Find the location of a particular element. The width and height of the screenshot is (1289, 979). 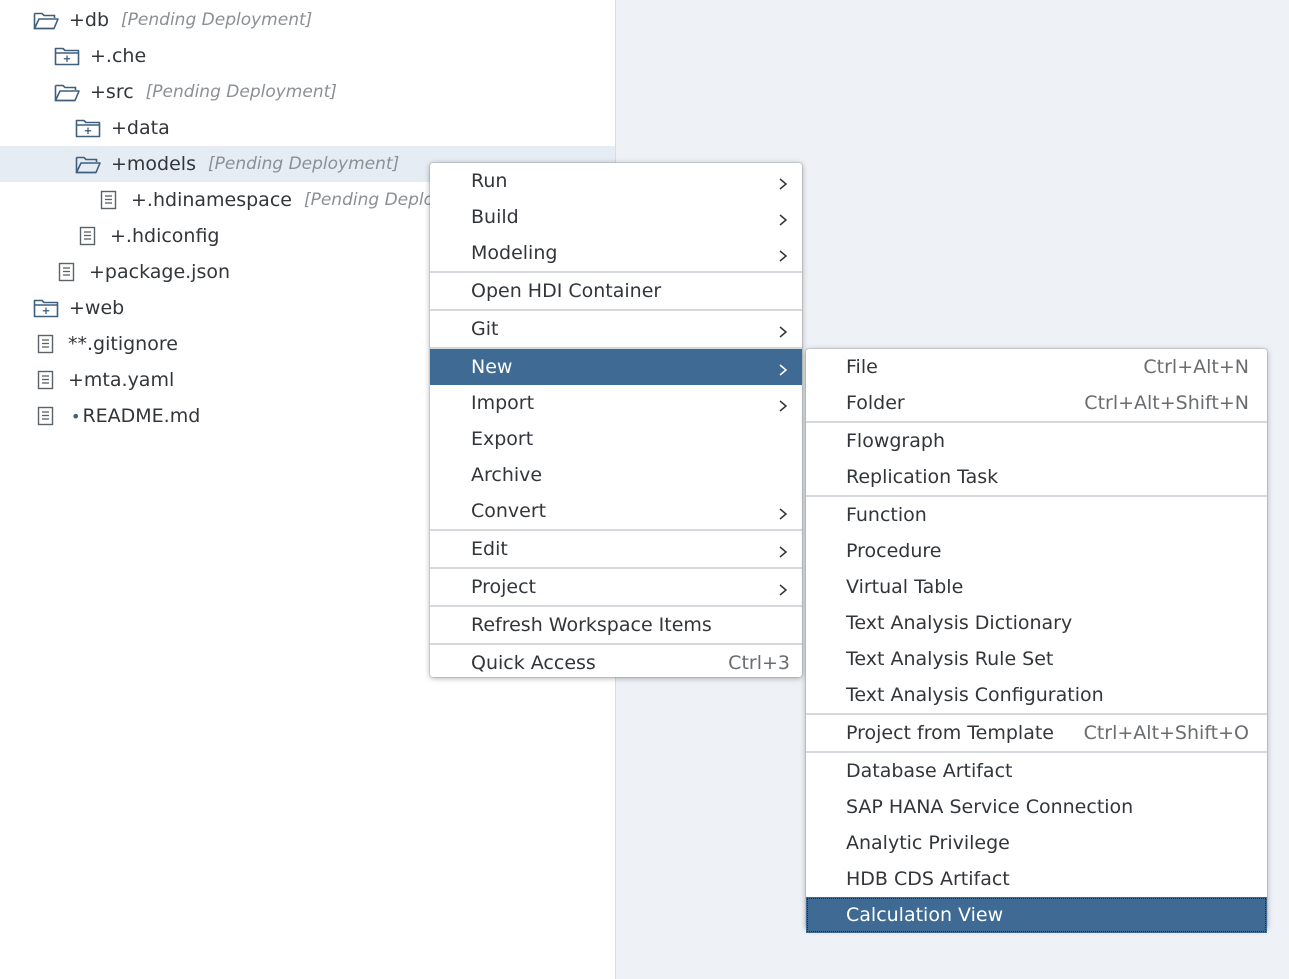

menu-item-label: Git is located at coordinates (485, 329).